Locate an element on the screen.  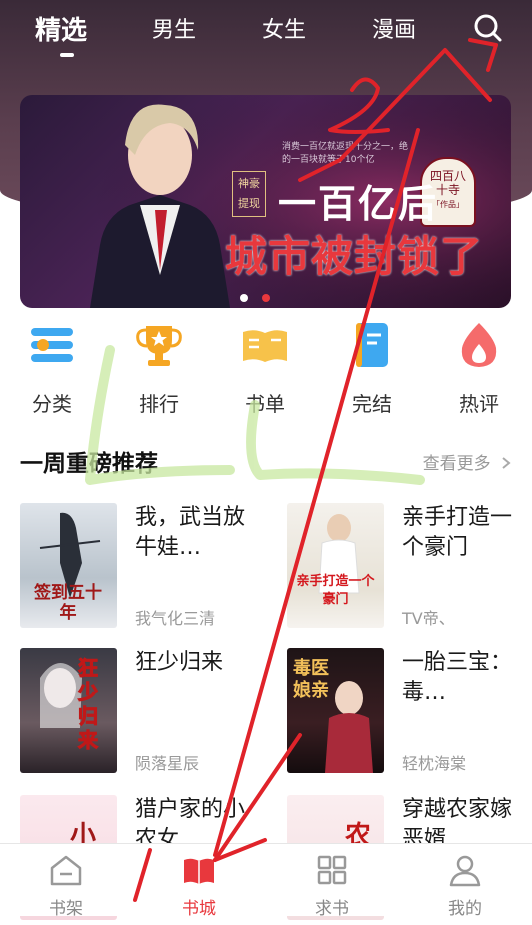
book-author: 轻枕海棠 is located at coordinates (434, 763).